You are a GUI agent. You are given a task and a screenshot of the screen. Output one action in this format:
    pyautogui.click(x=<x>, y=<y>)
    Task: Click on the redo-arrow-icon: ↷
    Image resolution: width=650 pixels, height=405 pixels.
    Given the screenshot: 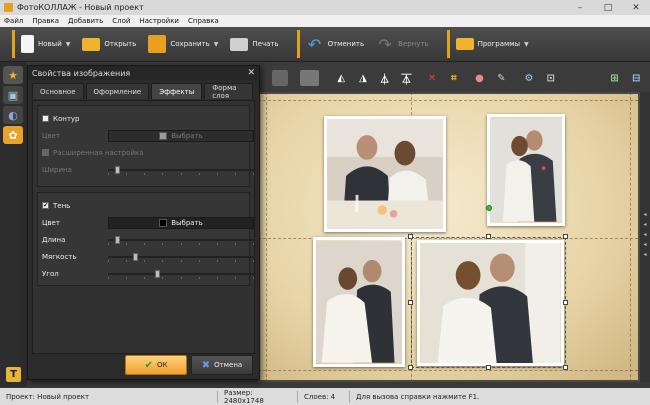 What is the action you would take?
    pyautogui.click(x=385, y=44)
    